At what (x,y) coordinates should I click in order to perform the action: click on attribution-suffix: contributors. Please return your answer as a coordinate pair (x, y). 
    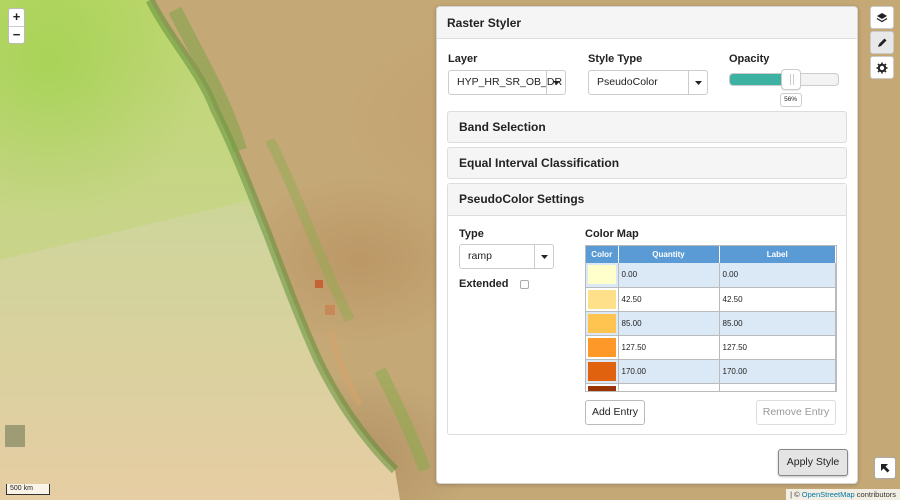
    Looking at the image, I should click on (875, 494).